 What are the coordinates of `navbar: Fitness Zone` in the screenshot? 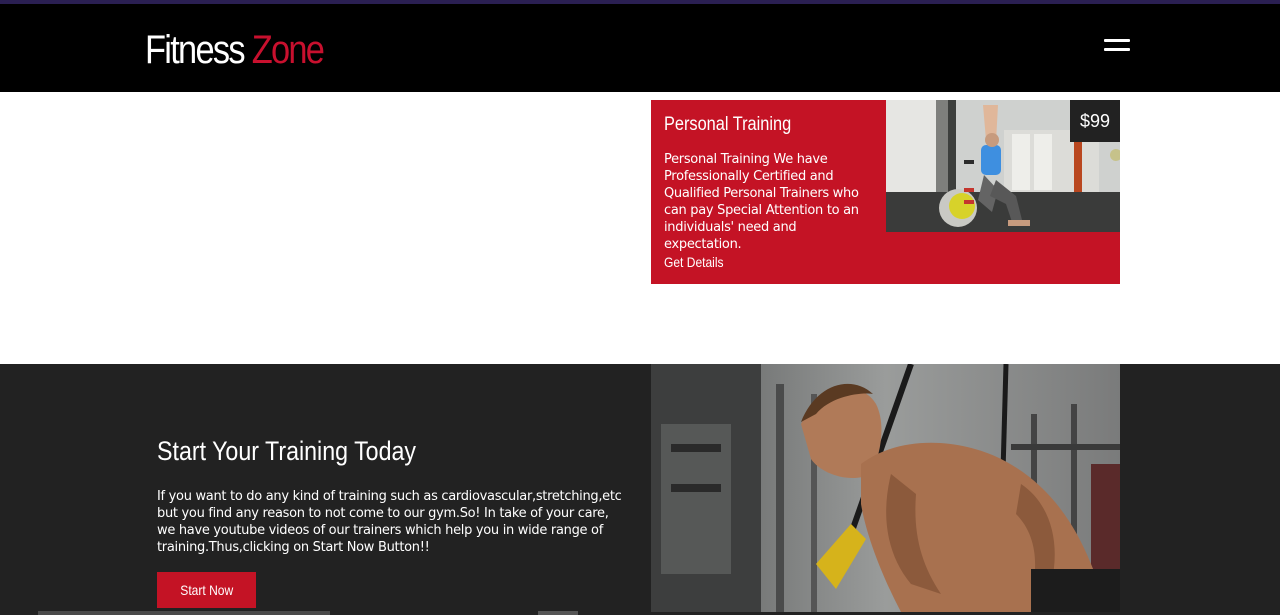 It's located at (640, 48).